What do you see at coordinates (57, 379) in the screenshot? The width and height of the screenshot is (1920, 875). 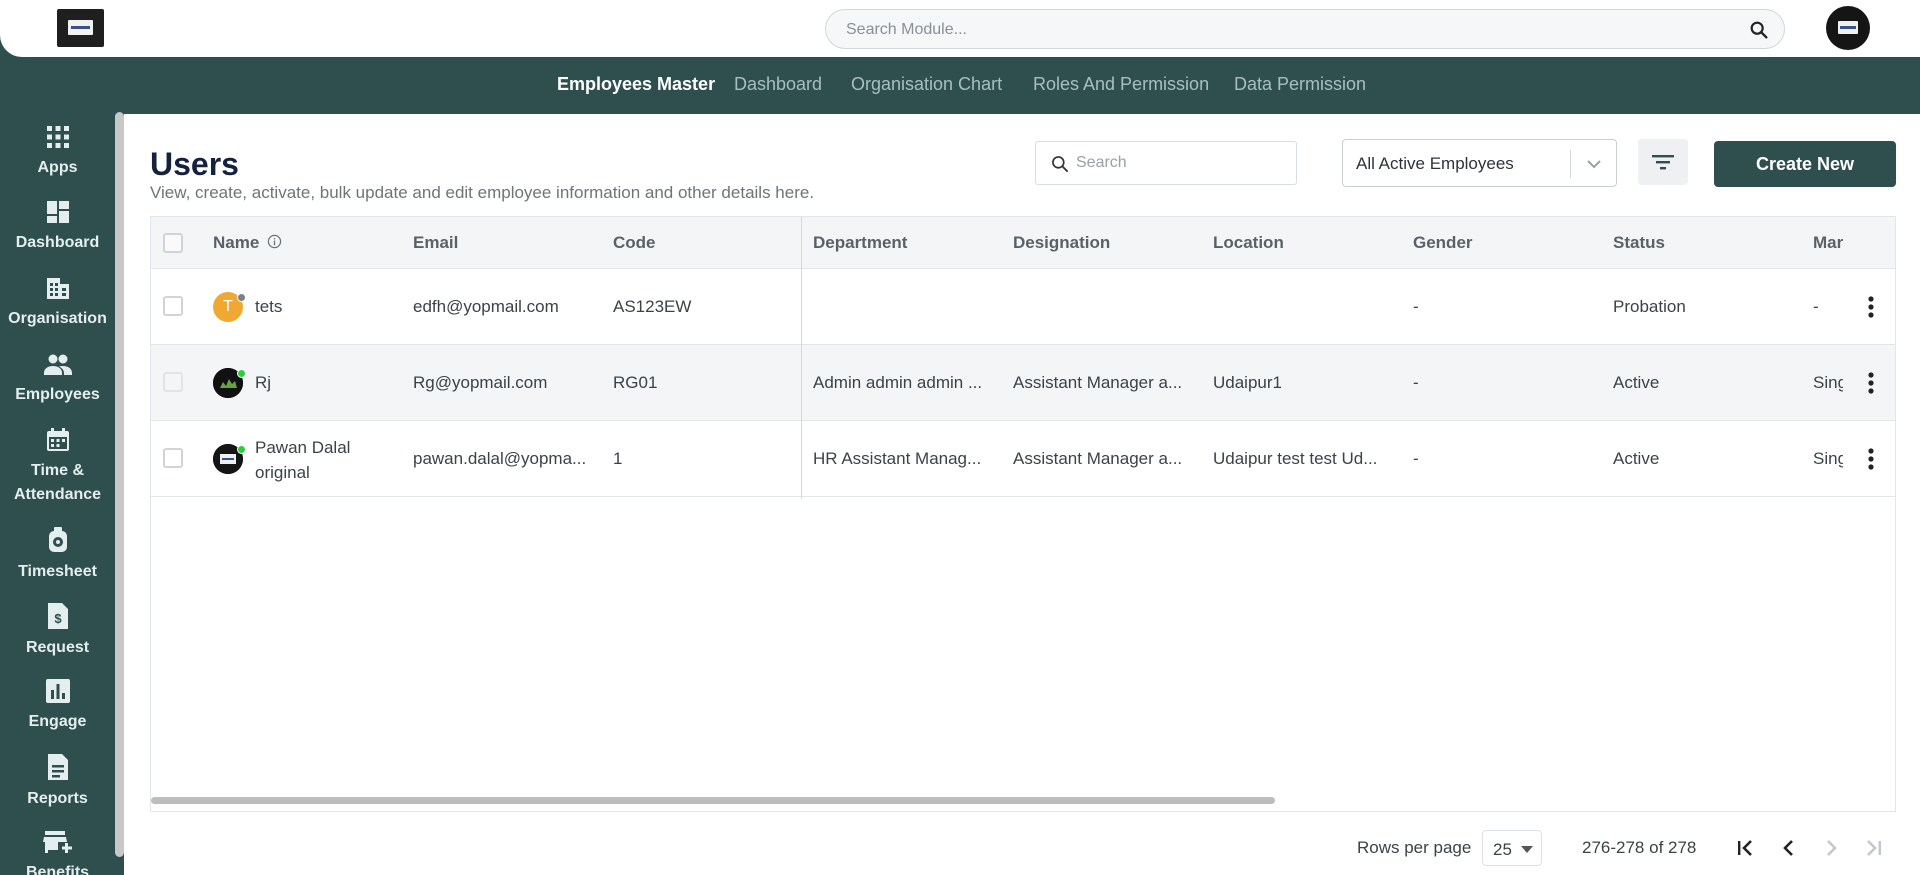 I see `sidebar-item-employees: Employees` at bounding box center [57, 379].